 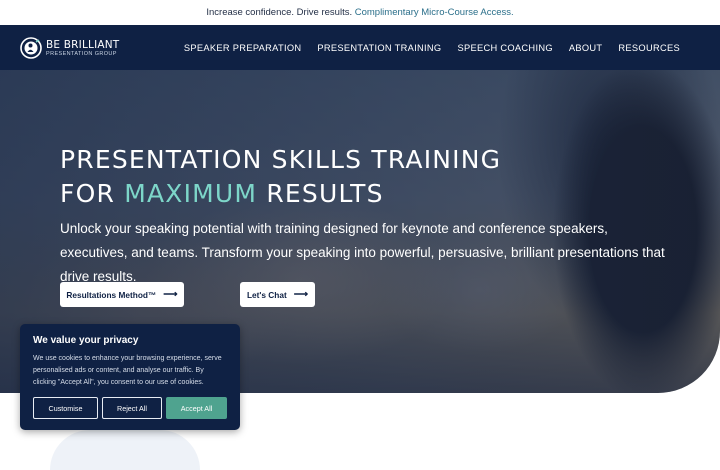 I want to click on cookie-title: We value your privacy, so click(x=86, y=340).